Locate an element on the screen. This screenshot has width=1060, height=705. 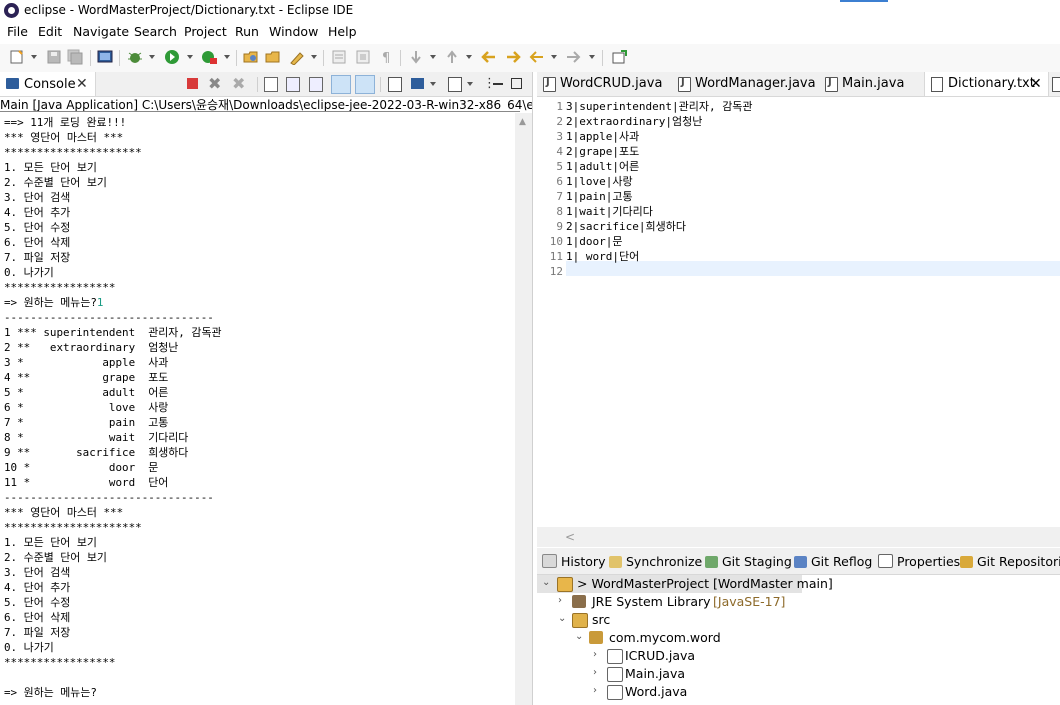
menu-file: File is located at coordinates (17, 31).